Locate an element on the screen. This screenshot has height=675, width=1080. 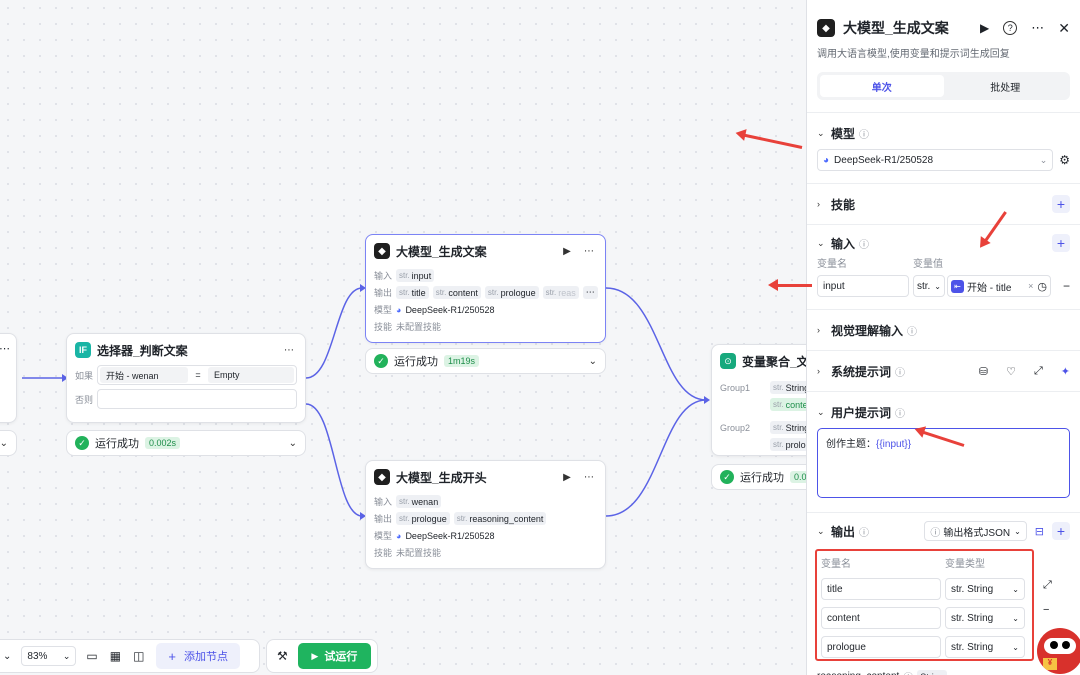
vision-section-header: › 视觉理解输入 ⓘ is located at coordinates (943, 330).